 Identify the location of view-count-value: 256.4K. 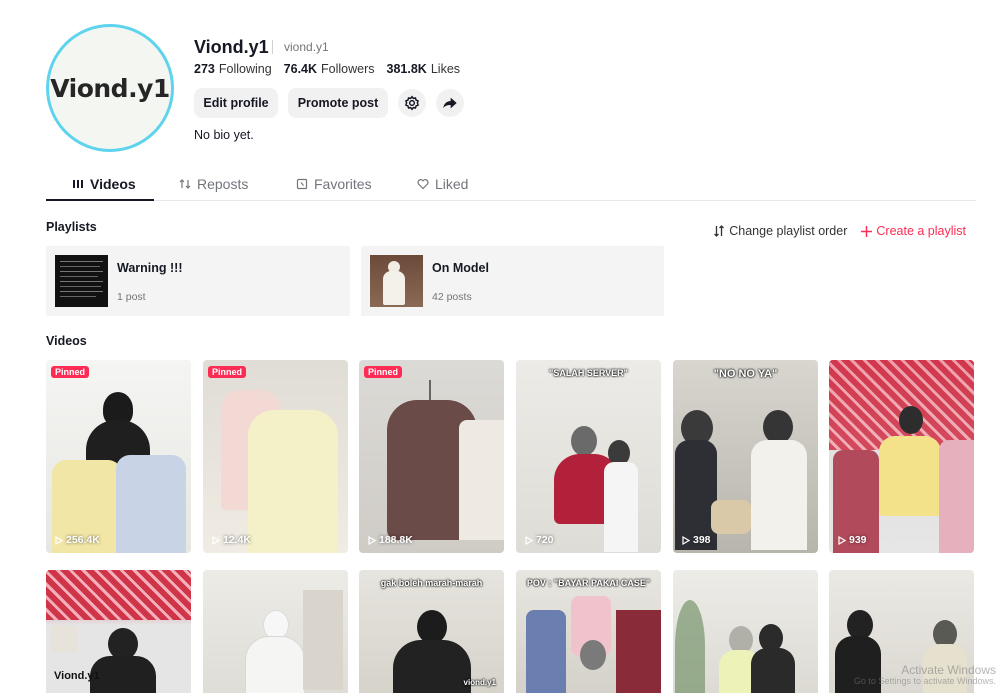
(83, 540).